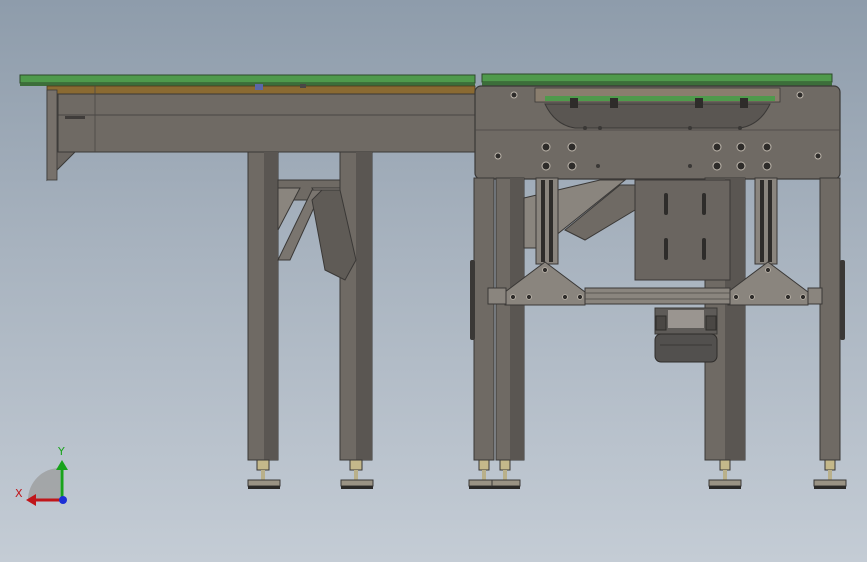  Describe the element at coordinates (830, 319) in the screenshot. I see `right-leg-outer-right` at that location.